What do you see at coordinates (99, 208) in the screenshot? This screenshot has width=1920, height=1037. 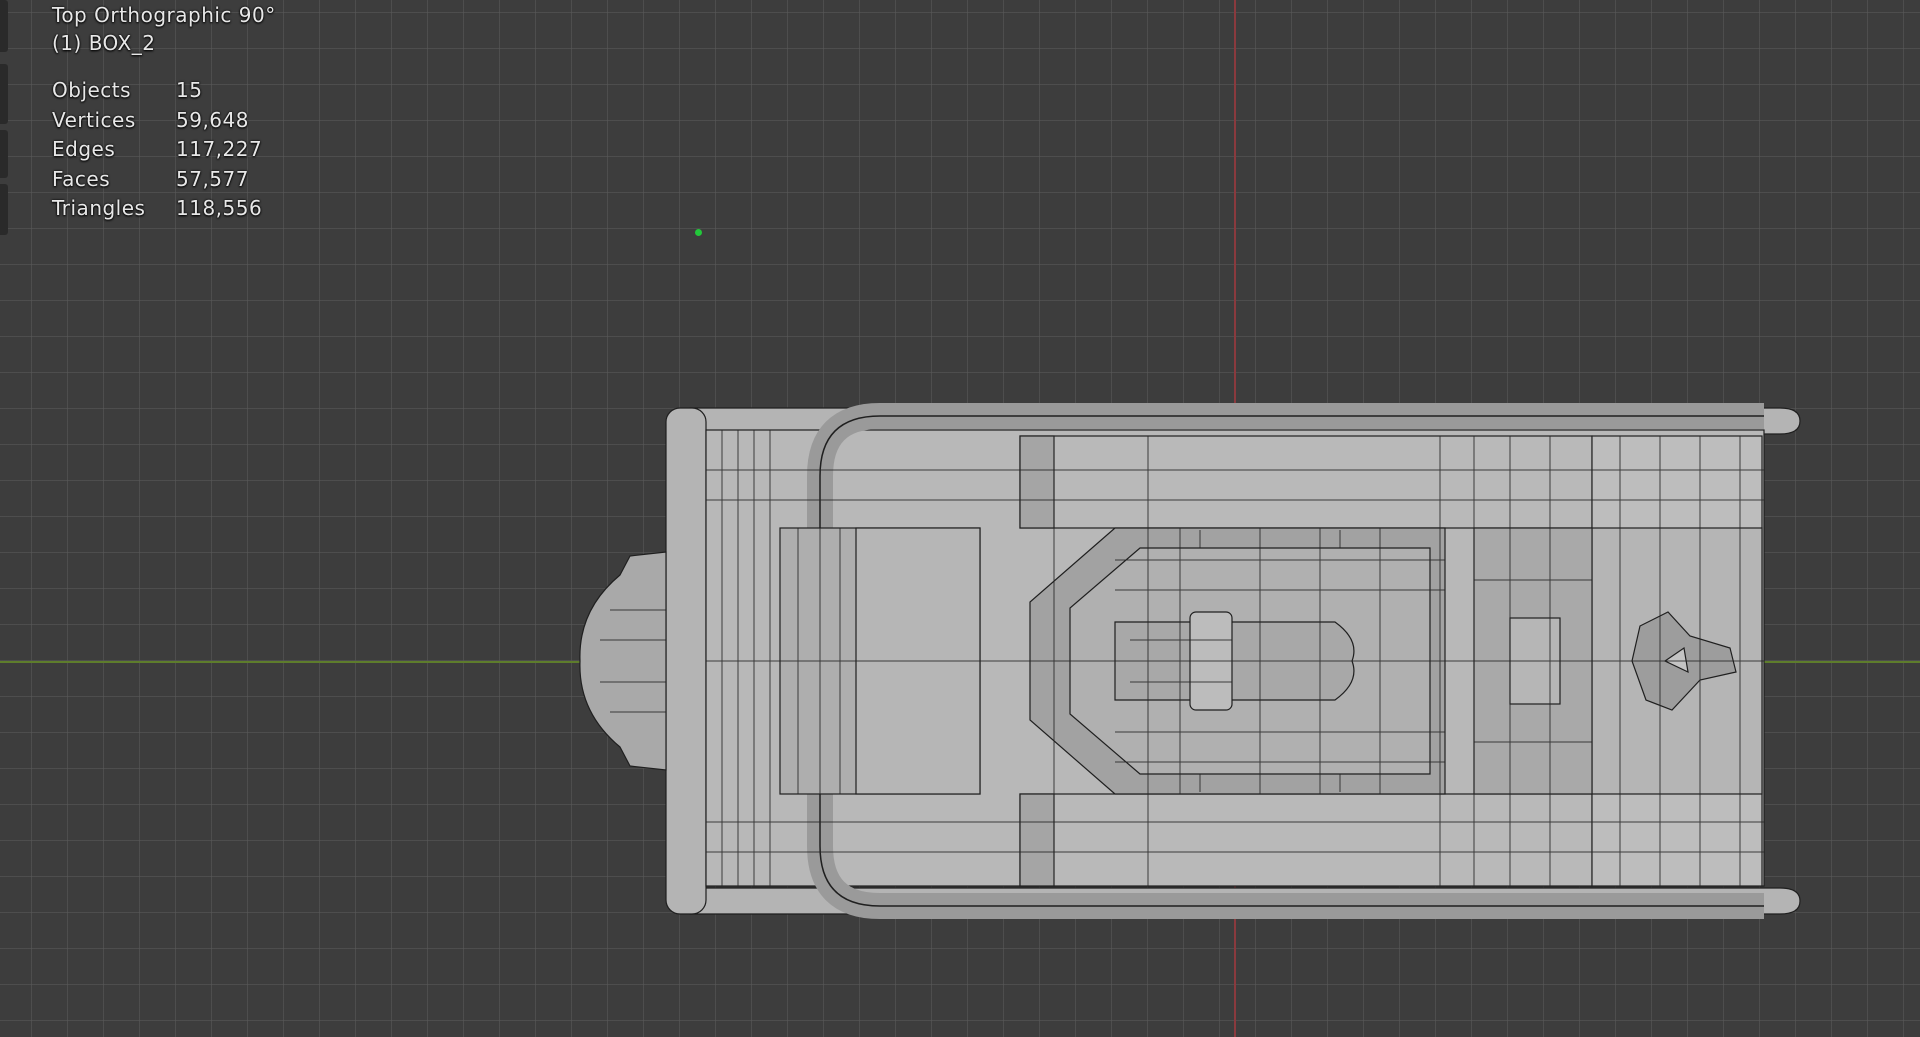 I see `stat-label: Triangles` at bounding box center [99, 208].